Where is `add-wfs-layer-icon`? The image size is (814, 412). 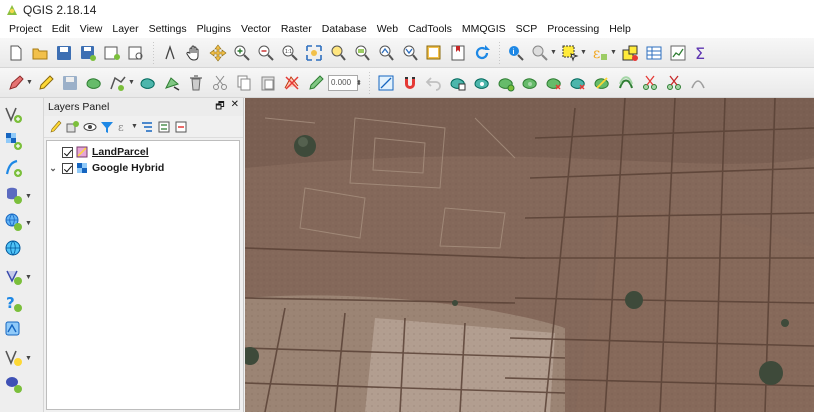 add-wfs-layer-icon is located at coordinates (14, 277).